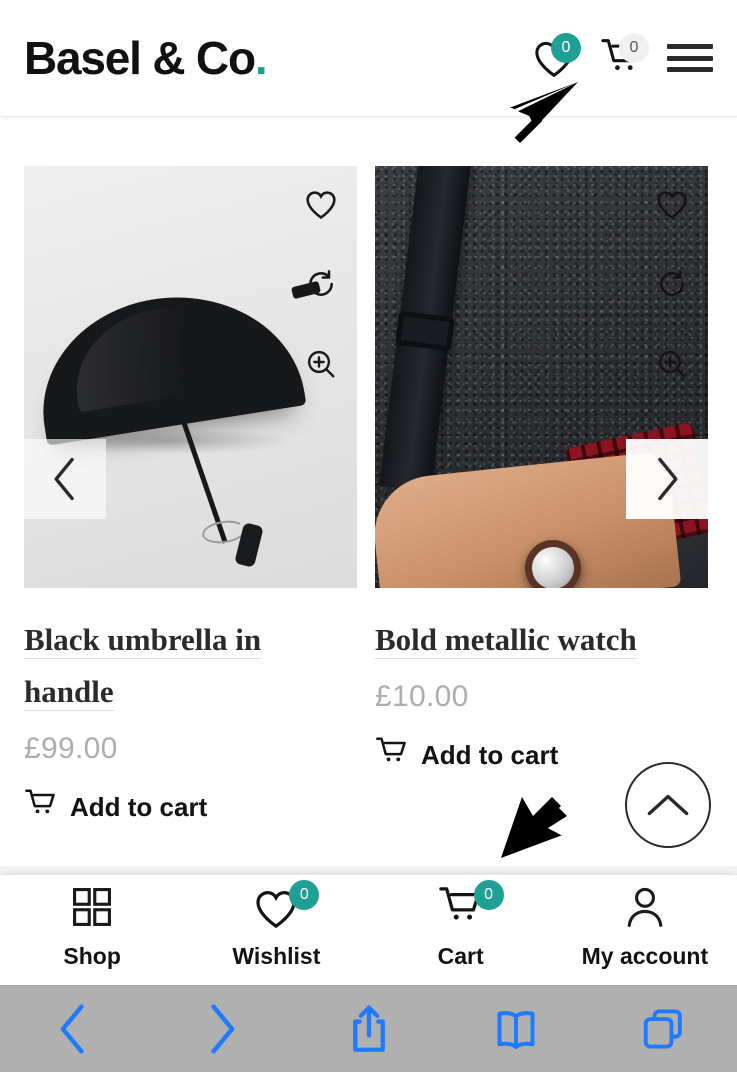 This screenshot has width=737, height=1072. I want to click on grid-icon, so click(92, 909).